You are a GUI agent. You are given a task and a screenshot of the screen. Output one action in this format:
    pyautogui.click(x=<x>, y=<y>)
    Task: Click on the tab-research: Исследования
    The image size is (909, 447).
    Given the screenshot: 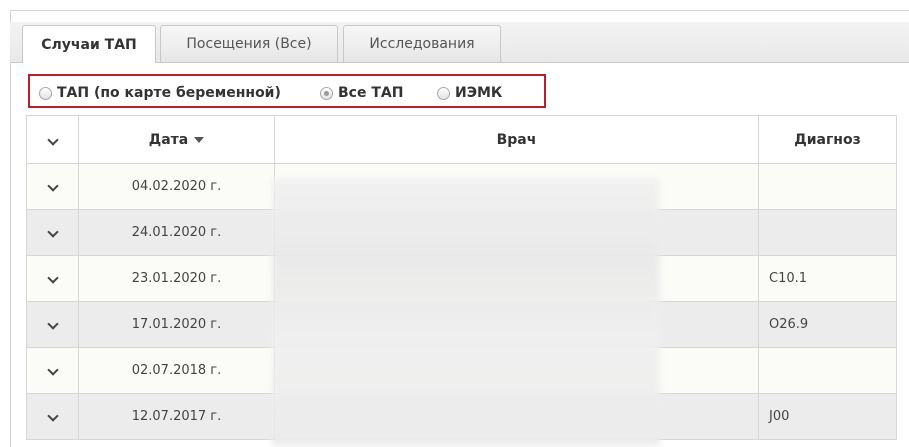 What is the action you would take?
    pyautogui.click(x=422, y=43)
    